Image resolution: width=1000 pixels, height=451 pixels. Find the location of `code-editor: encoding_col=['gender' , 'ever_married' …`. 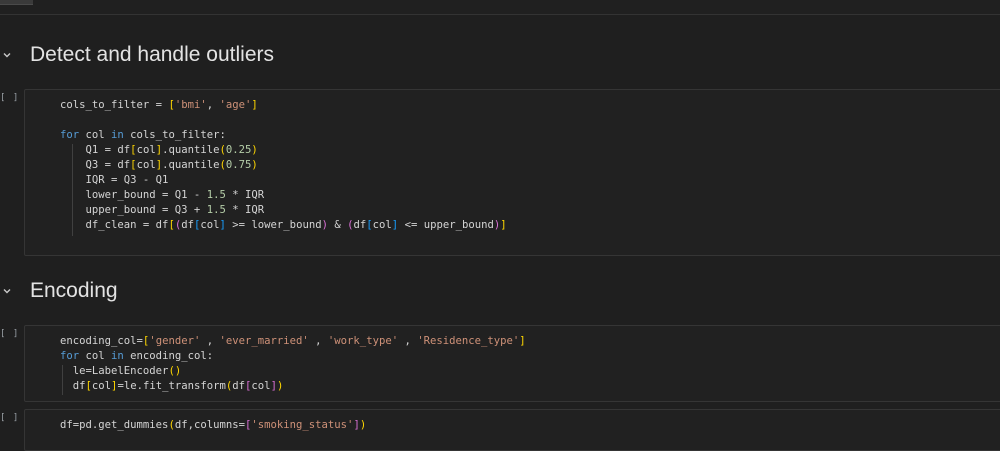

code-editor: encoding_col=['gender' , 'ever_married' … is located at coordinates (293, 364).